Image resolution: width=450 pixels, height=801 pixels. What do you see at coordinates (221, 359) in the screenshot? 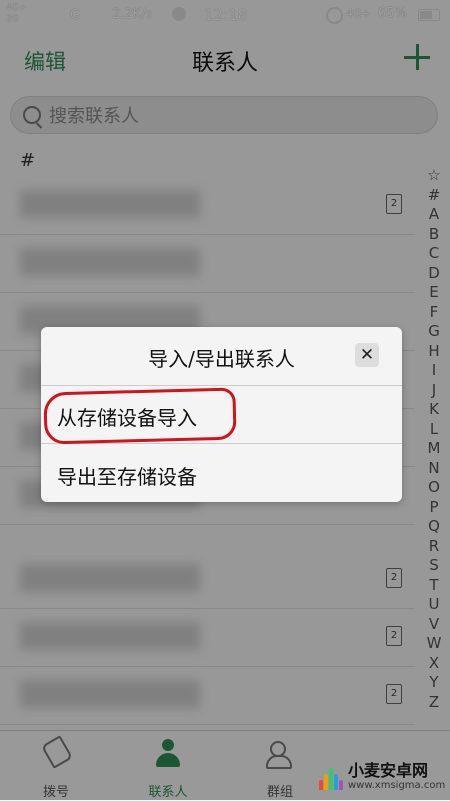
I see `dialog-title: 导入/导出联系人` at bounding box center [221, 359].